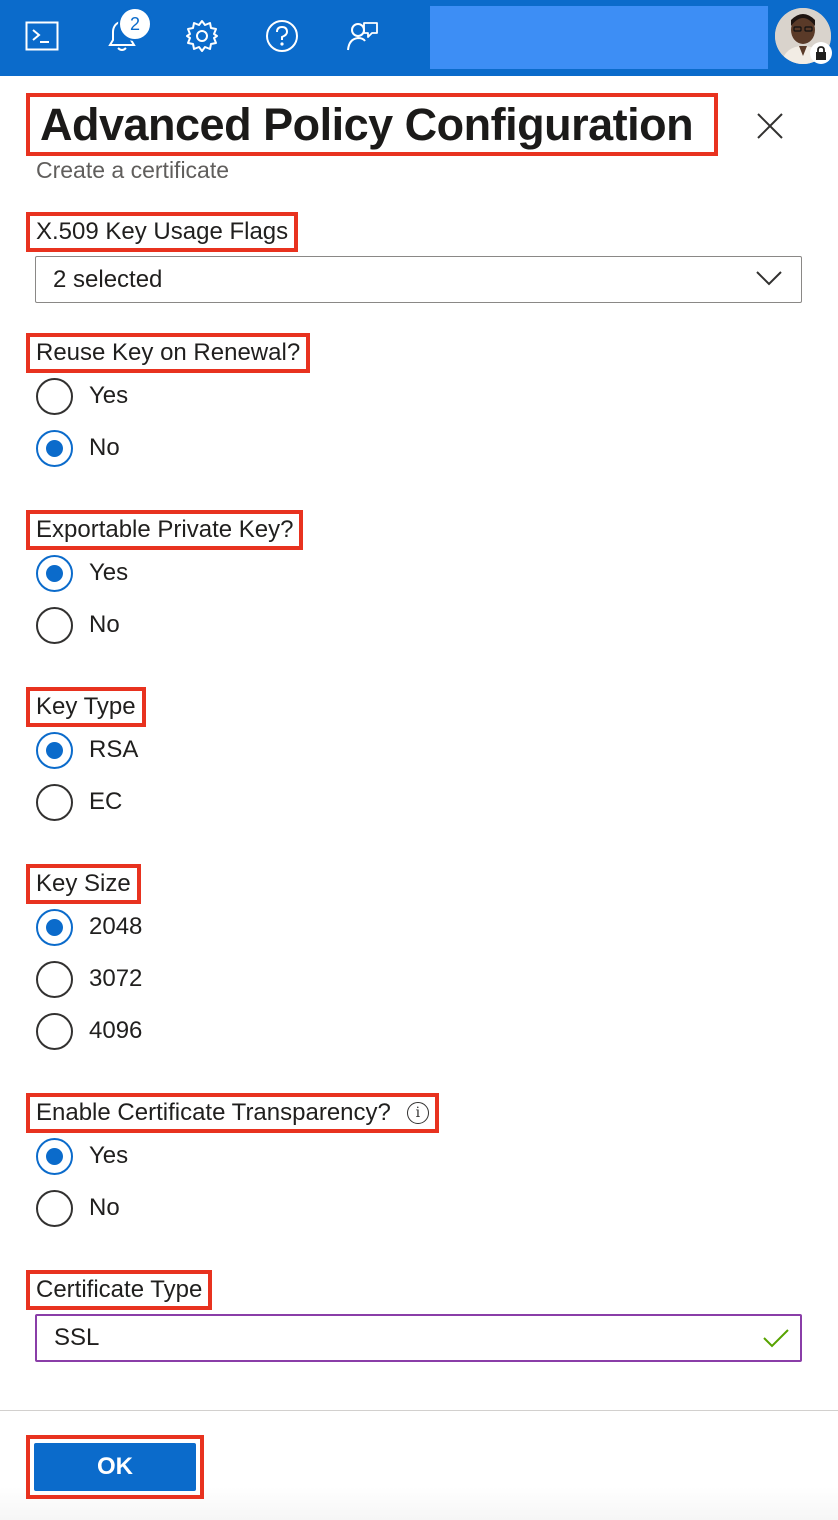 This screenshot has height=1520, width=838. I want to click on cert-transparency-label: Enable Certificate Transparency?, so click(213, 1112).